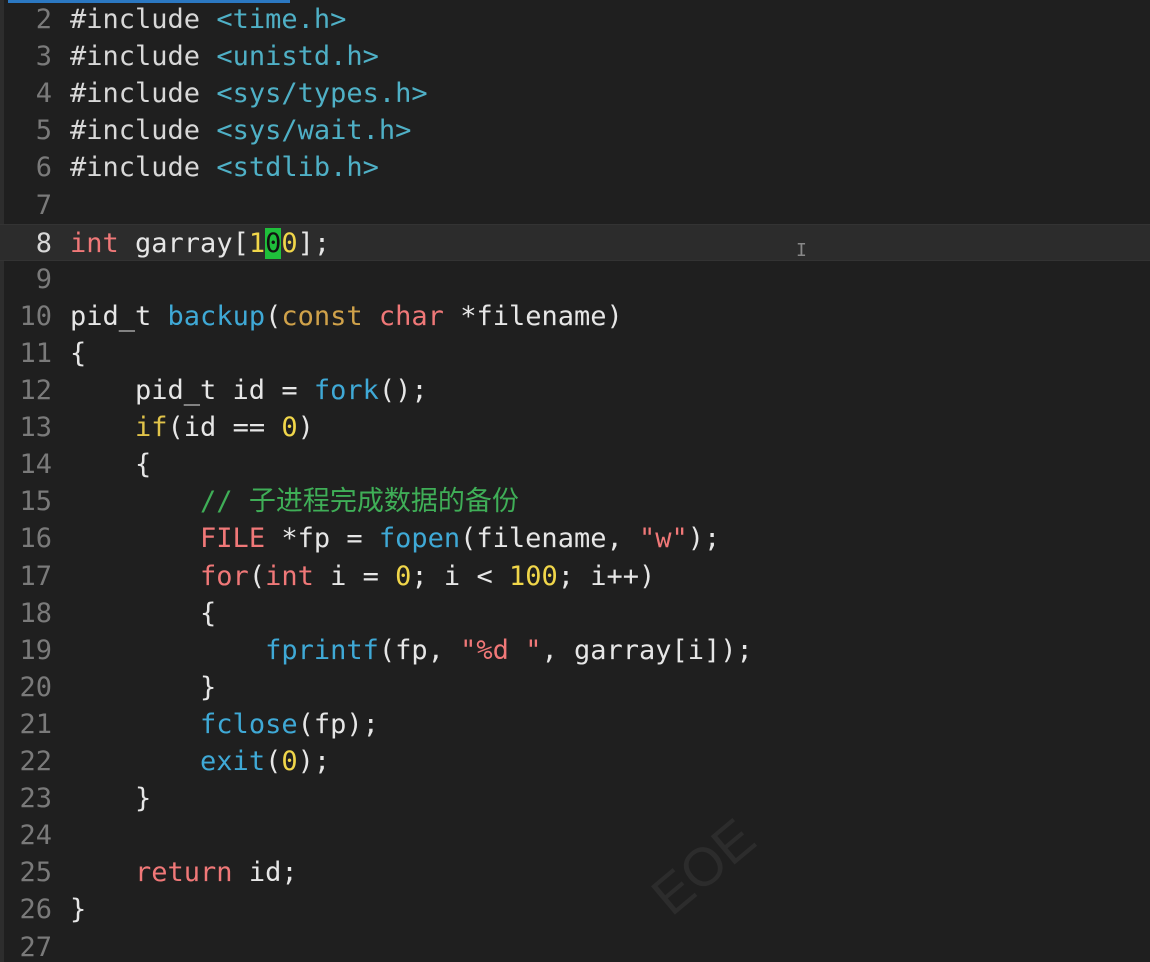 The image size is (1150, 962). I want to click on code-line: 19 fprintf(fp, "%d ", garray[i]);, so click(575, 650).